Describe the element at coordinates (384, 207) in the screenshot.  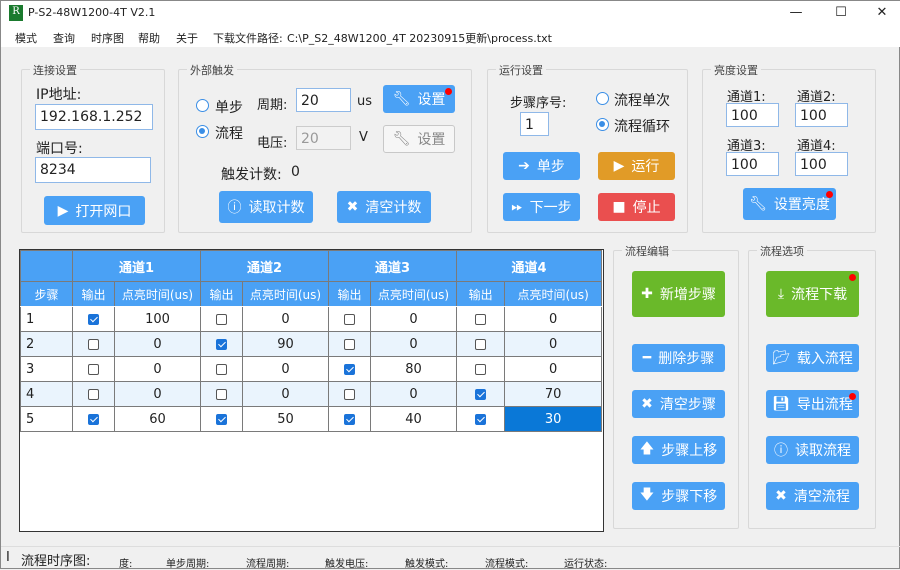
I see `clear-count-button: ✖ 清空计数` at that location.